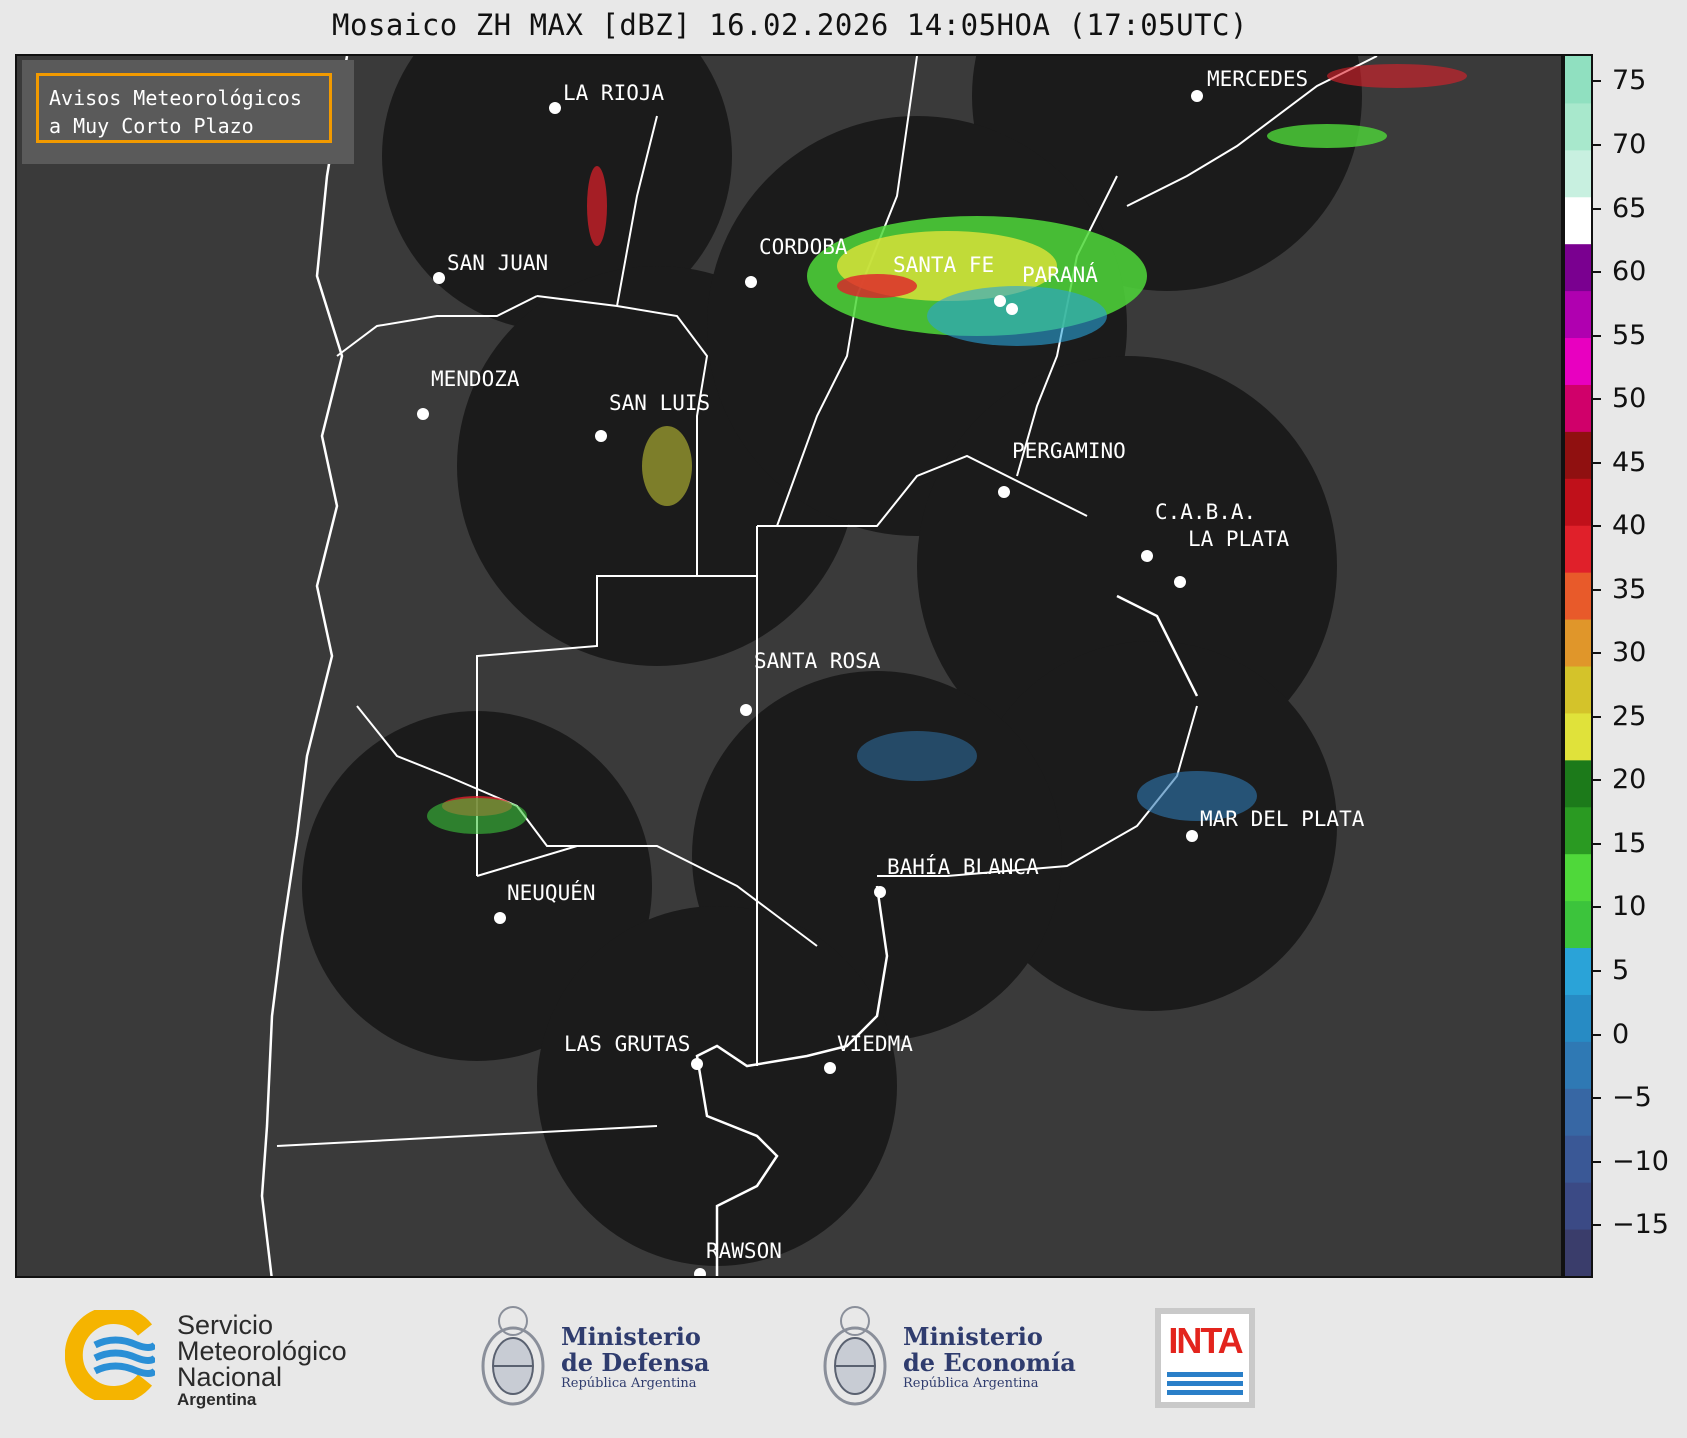  I want to click on colorbar-tick-label: 60, so click(1629, 272).